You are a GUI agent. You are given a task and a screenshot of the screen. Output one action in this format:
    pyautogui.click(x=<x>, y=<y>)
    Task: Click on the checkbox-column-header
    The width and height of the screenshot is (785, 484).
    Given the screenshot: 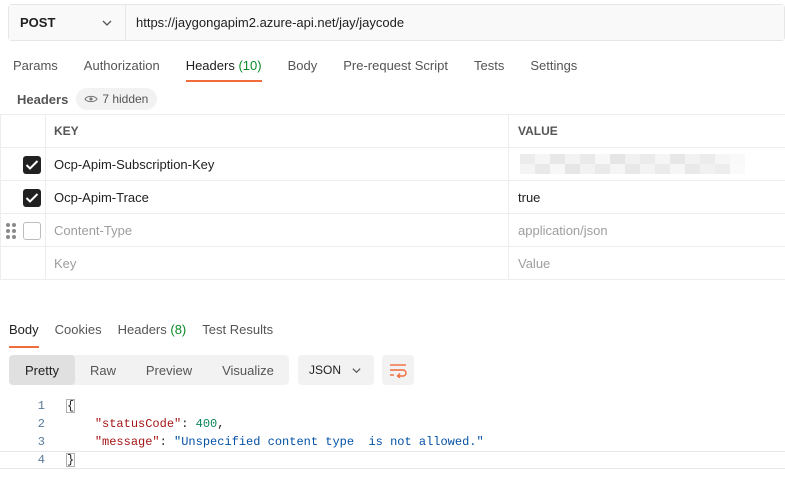 What is the action you would take?
    pyautogui.click(x=23, y=131)
    